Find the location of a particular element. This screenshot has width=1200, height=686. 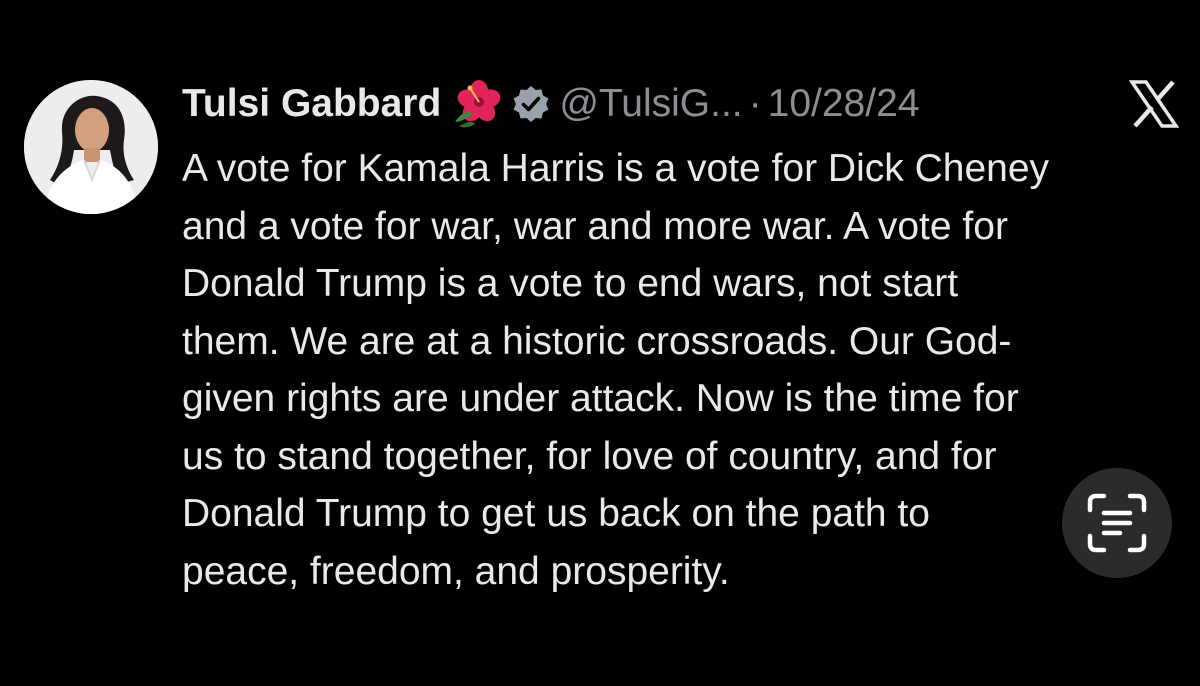

author-display-name: Tulsi Gabbard is located at coordinates (311, 104).